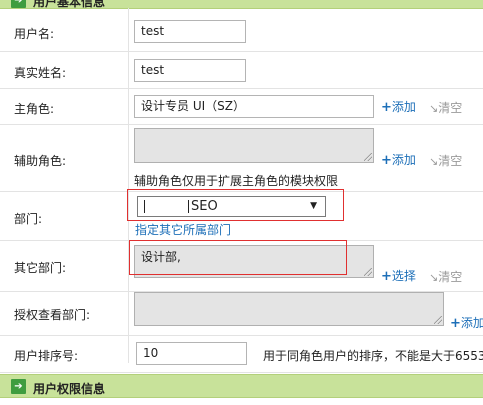  I want to click on realname-input: test, so click(190, 70).